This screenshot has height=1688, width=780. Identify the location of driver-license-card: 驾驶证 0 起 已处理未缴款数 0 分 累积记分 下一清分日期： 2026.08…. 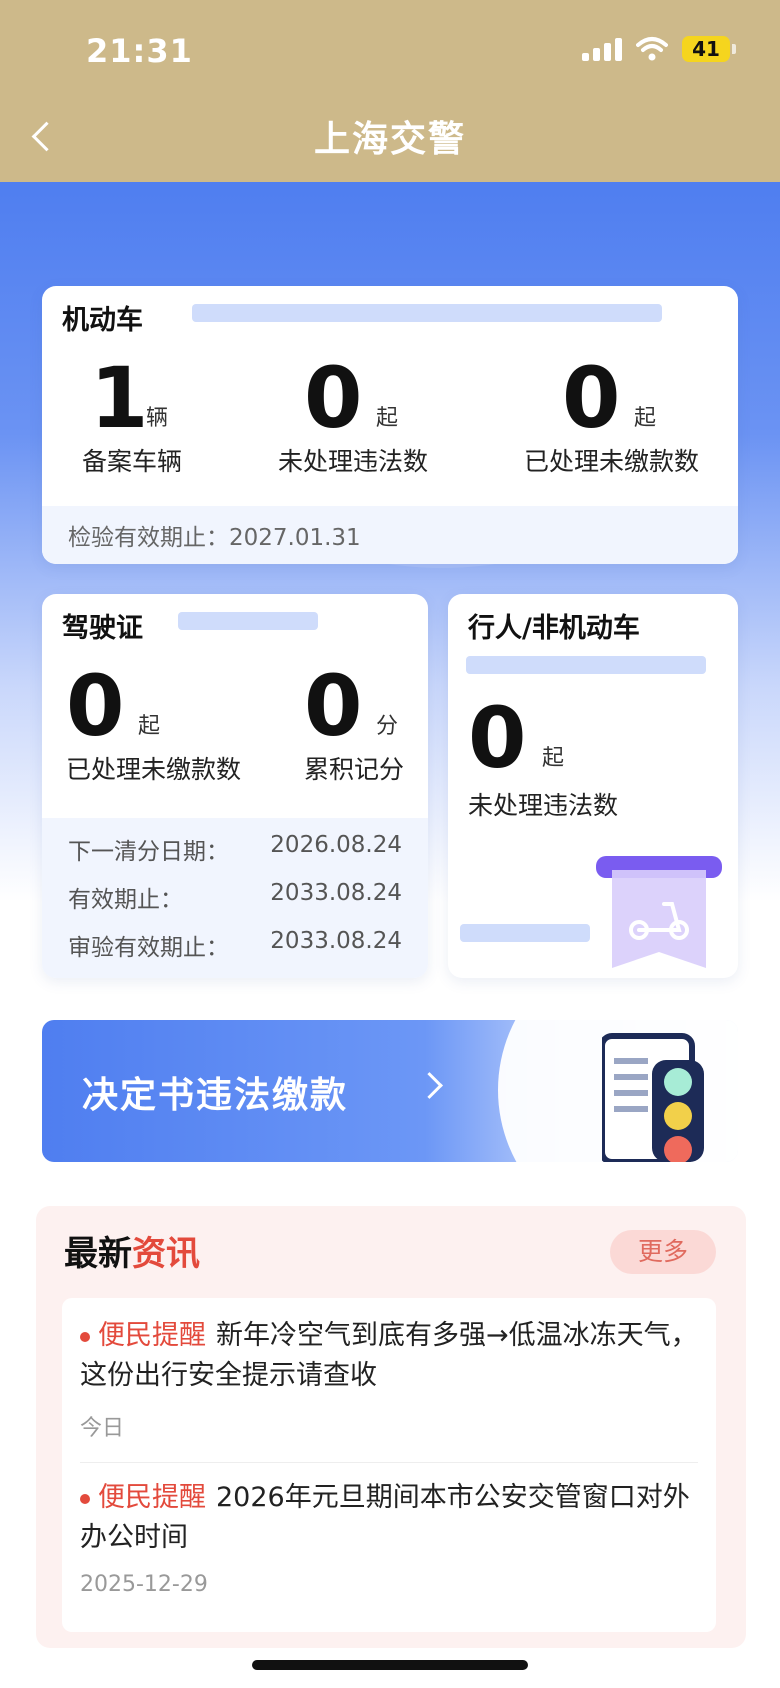
(235, 786).